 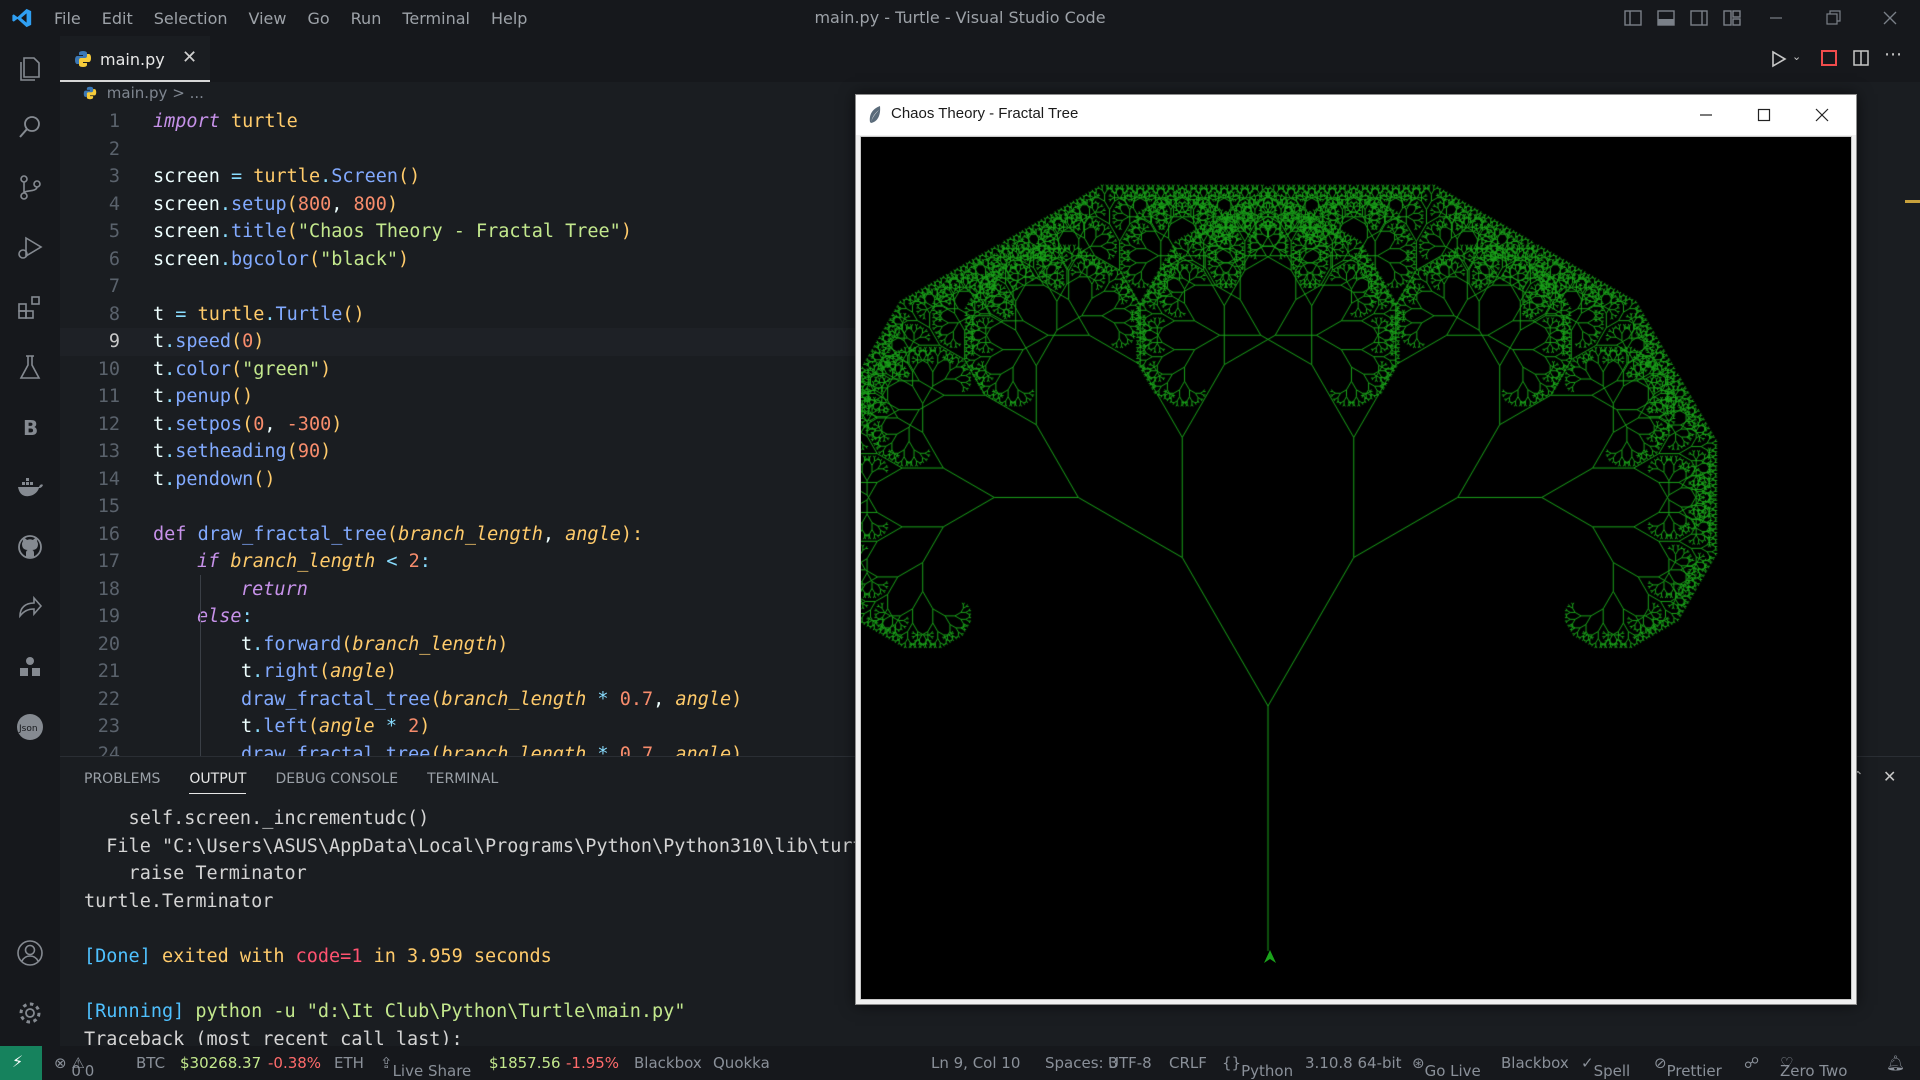 I want to click on maximize-icon, so click(x=1764, y=115).